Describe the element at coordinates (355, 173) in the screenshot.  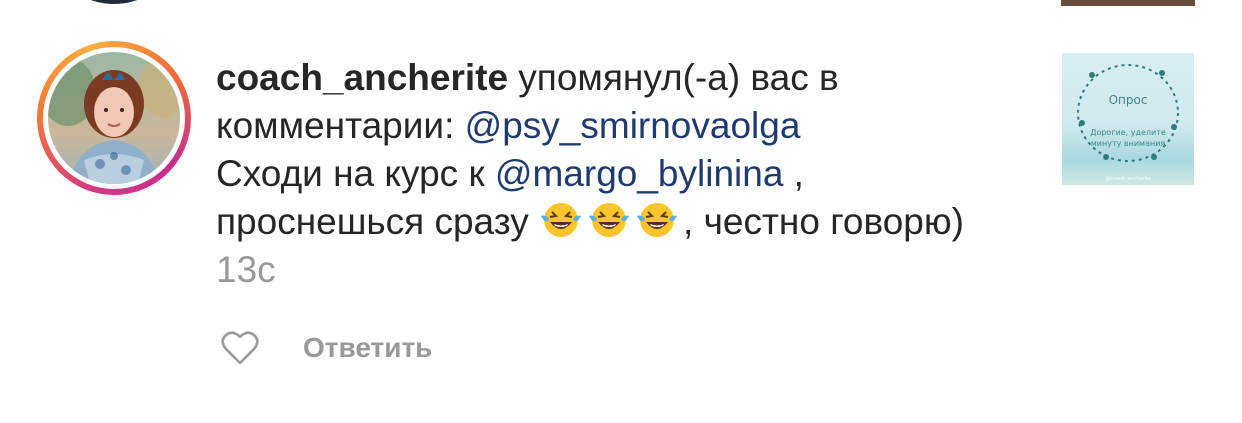
I see `comment-body-part-1: Сходи на курс к` at that location.